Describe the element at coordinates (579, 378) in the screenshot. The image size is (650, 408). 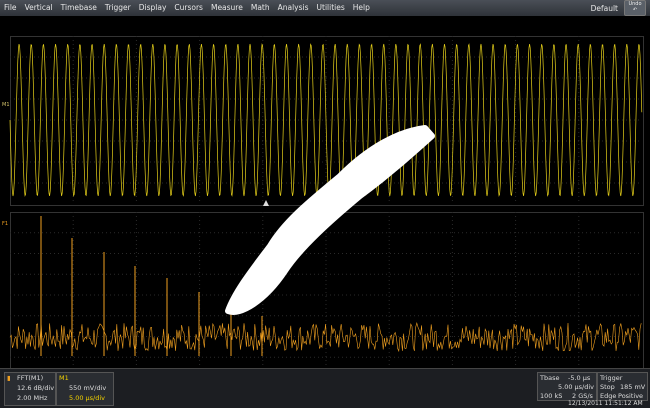
I see `timebase-offset: -5.0 µs` at that location.